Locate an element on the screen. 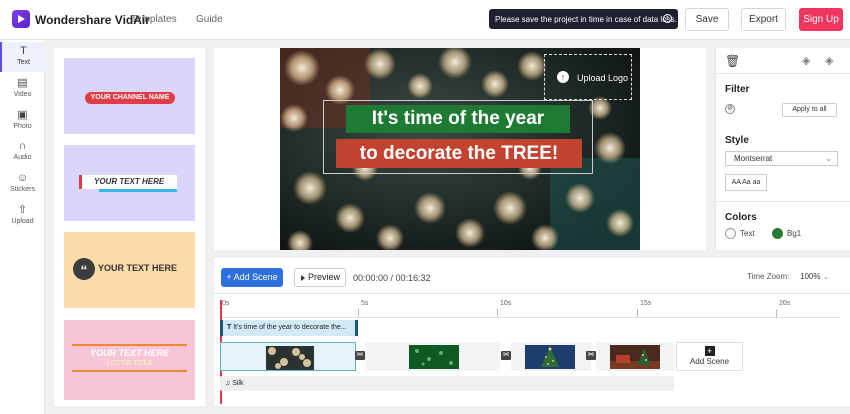  bg-color-swatch is located at coordinates (777, 233).